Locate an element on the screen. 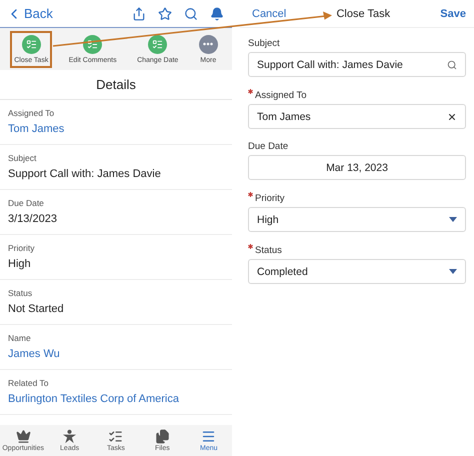 Image resolution: width=474 pixels, height=456 pixels. field-label: Related To is located at coordinates (29, 383).